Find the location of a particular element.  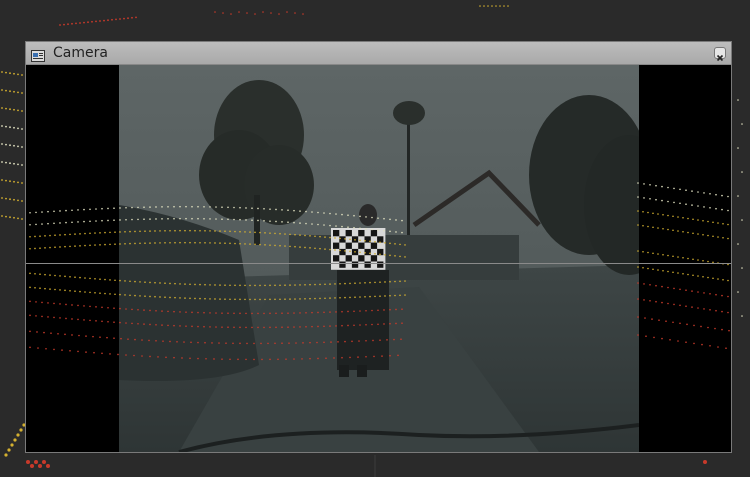

camera-window-icon is located at coordinates (38, 54).